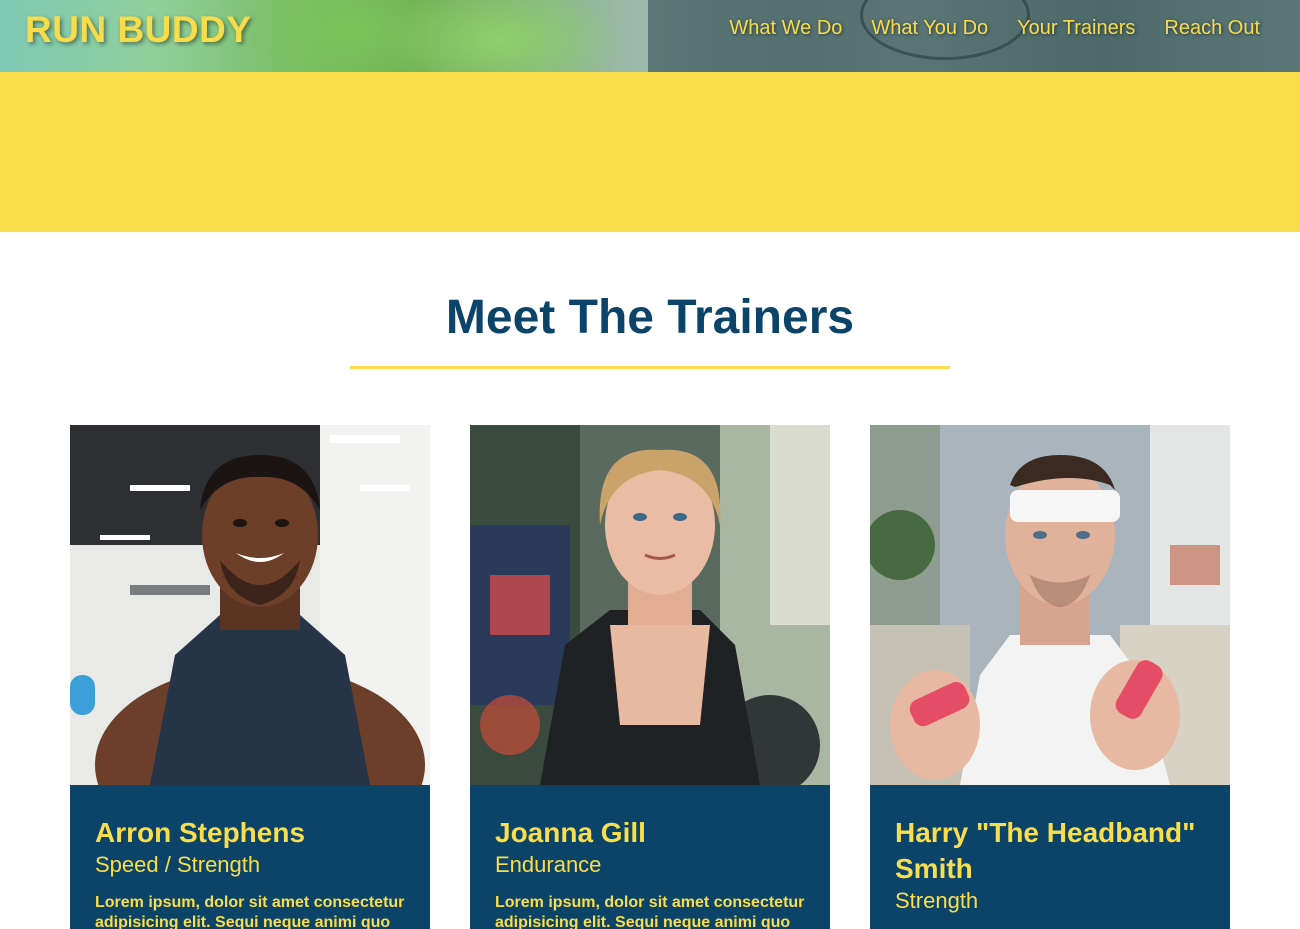  Describe the element at coordinates (1076, 28) in the screenshot. I see `nav-link-your-trainers: Your Trainers` at that location.